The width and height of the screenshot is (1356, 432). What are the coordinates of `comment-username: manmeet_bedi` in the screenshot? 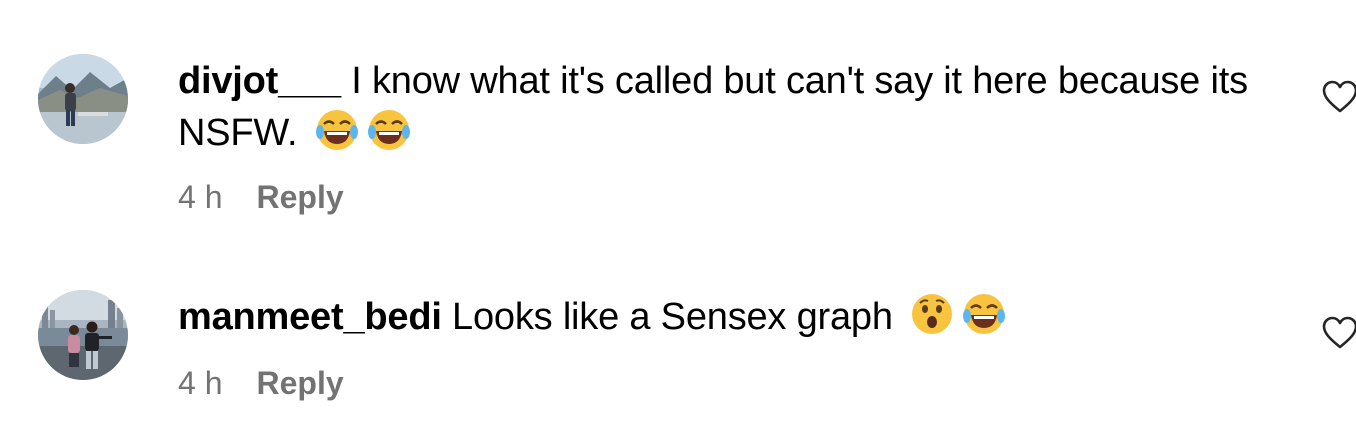 It's located at (310, 317).